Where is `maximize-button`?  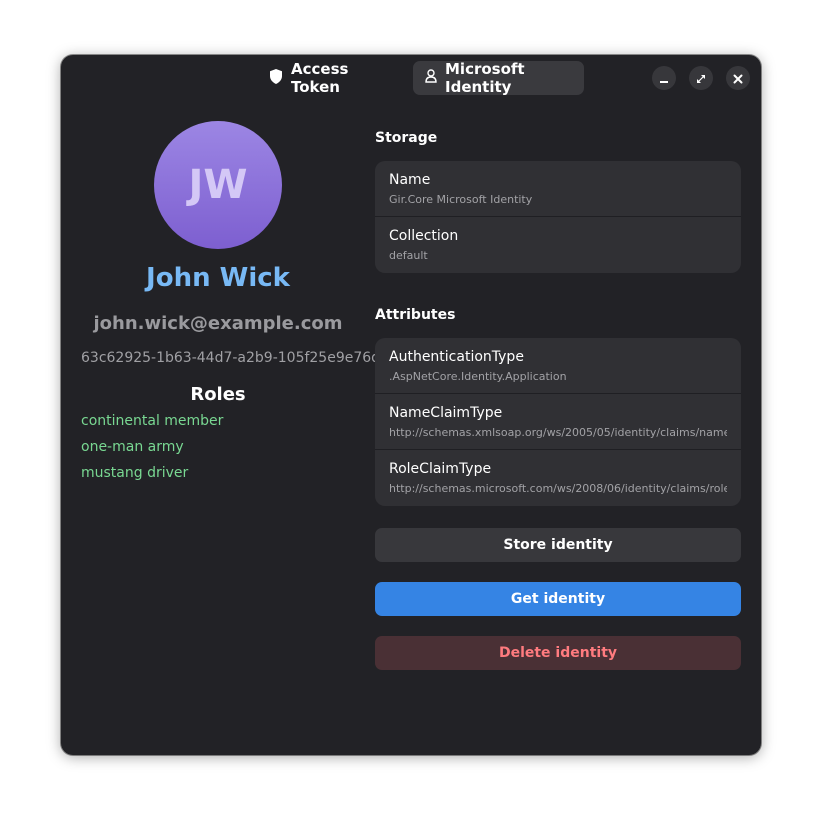 maximize-button is located at coordinates (701, 78).